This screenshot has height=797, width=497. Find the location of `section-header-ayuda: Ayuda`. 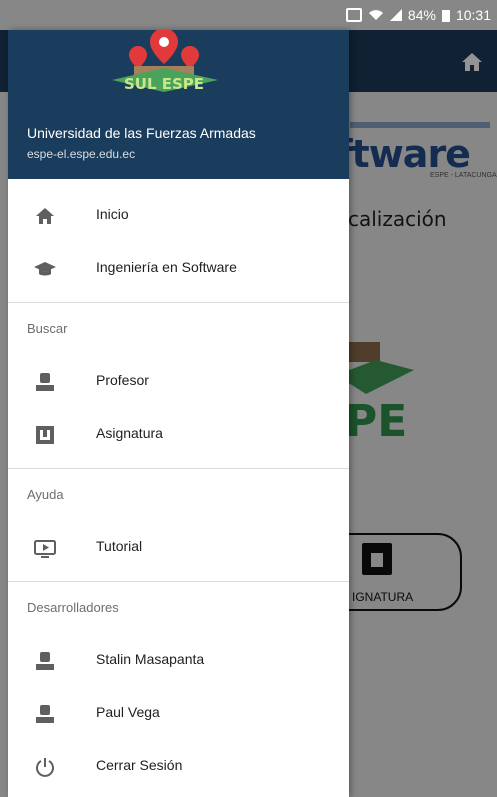

section-header-ayuda: Ayuda is located at coordinates (178, 495).